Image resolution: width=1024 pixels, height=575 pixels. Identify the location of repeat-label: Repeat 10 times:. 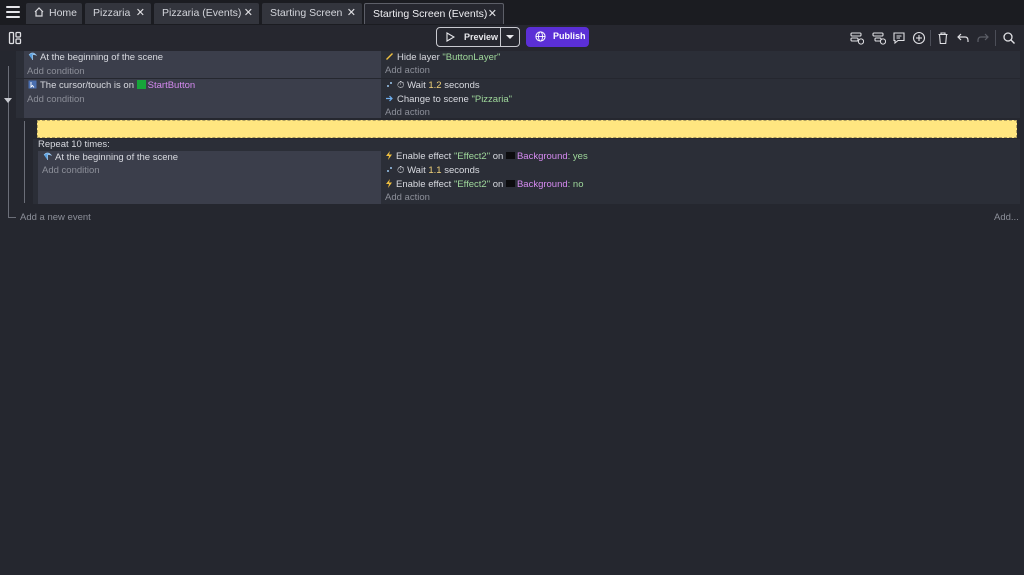
(74, 145).